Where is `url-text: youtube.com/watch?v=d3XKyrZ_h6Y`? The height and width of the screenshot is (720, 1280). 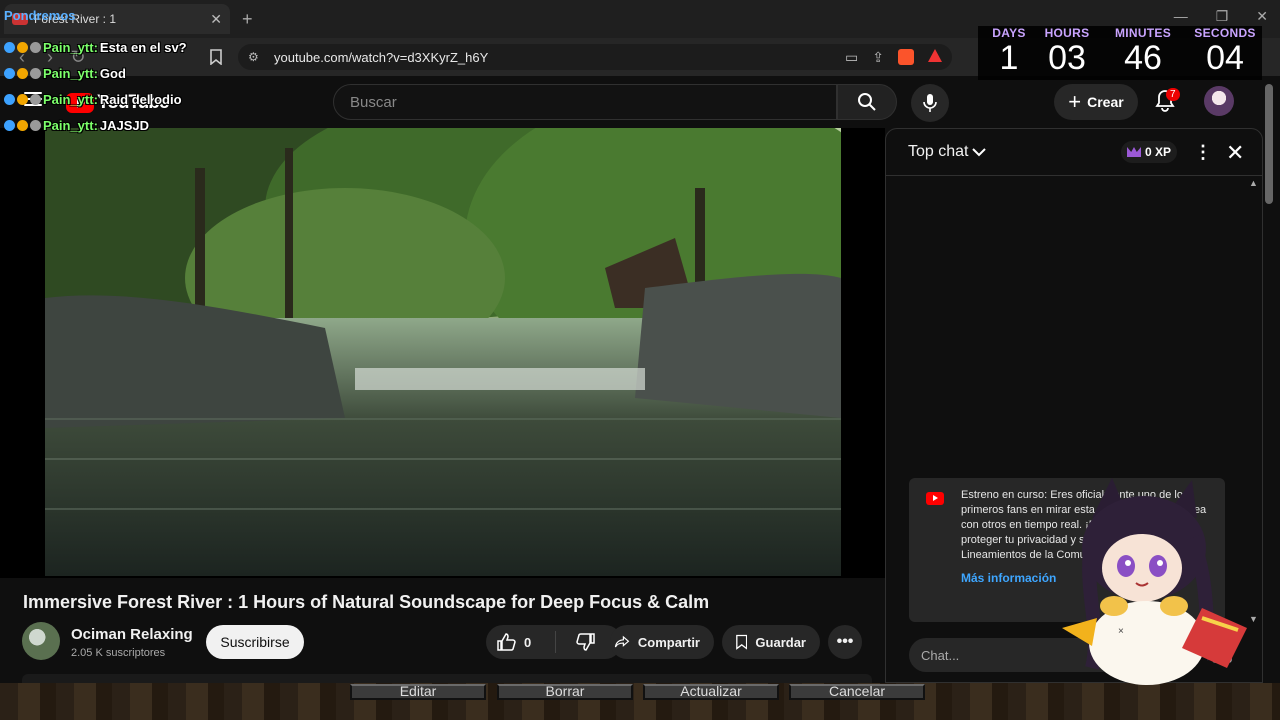 url-text: youtube.com/watch?v=d3XKyrZ_h6Y is located at coordinates (381, 57).